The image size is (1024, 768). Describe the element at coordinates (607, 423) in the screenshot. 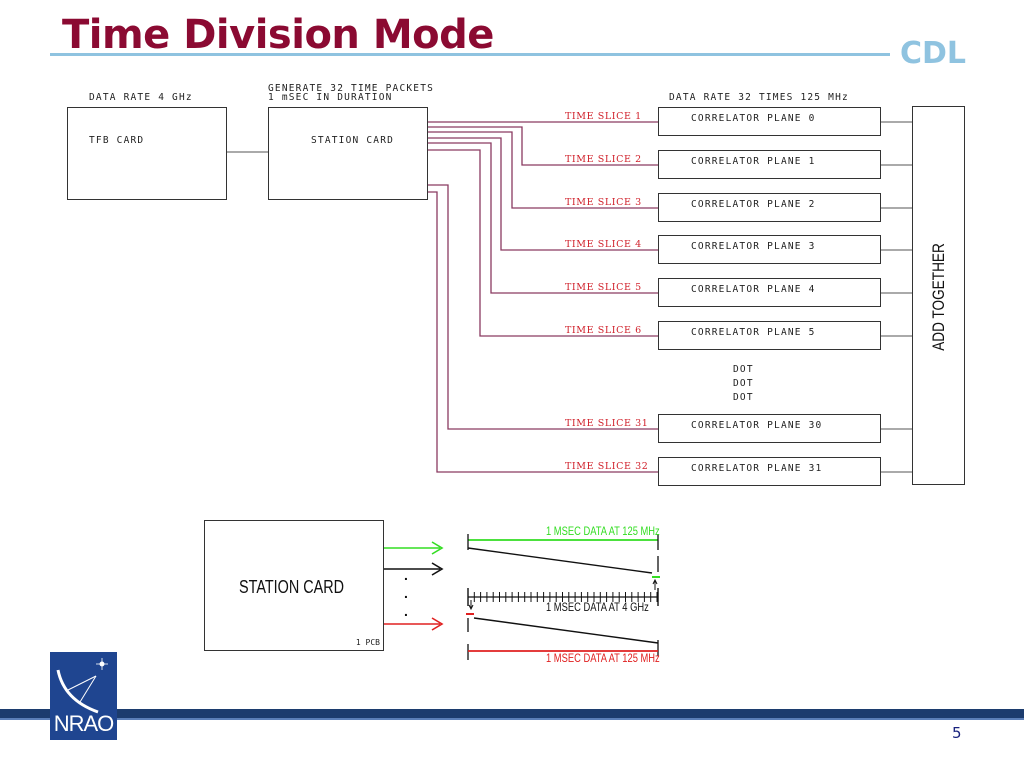

I see `time-slice-label: TIME SLICE 31` at that location.